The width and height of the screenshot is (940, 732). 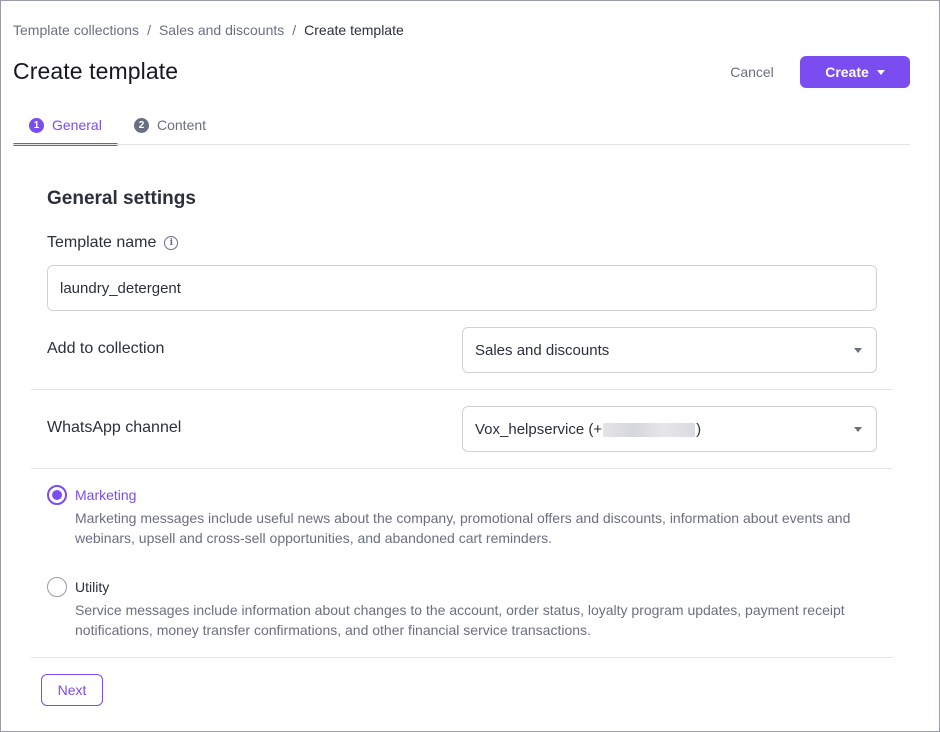 What do you see at coordinates (57, 495) in the screenshot?
I see `marketing-radio` at bounding box center [57, 495].